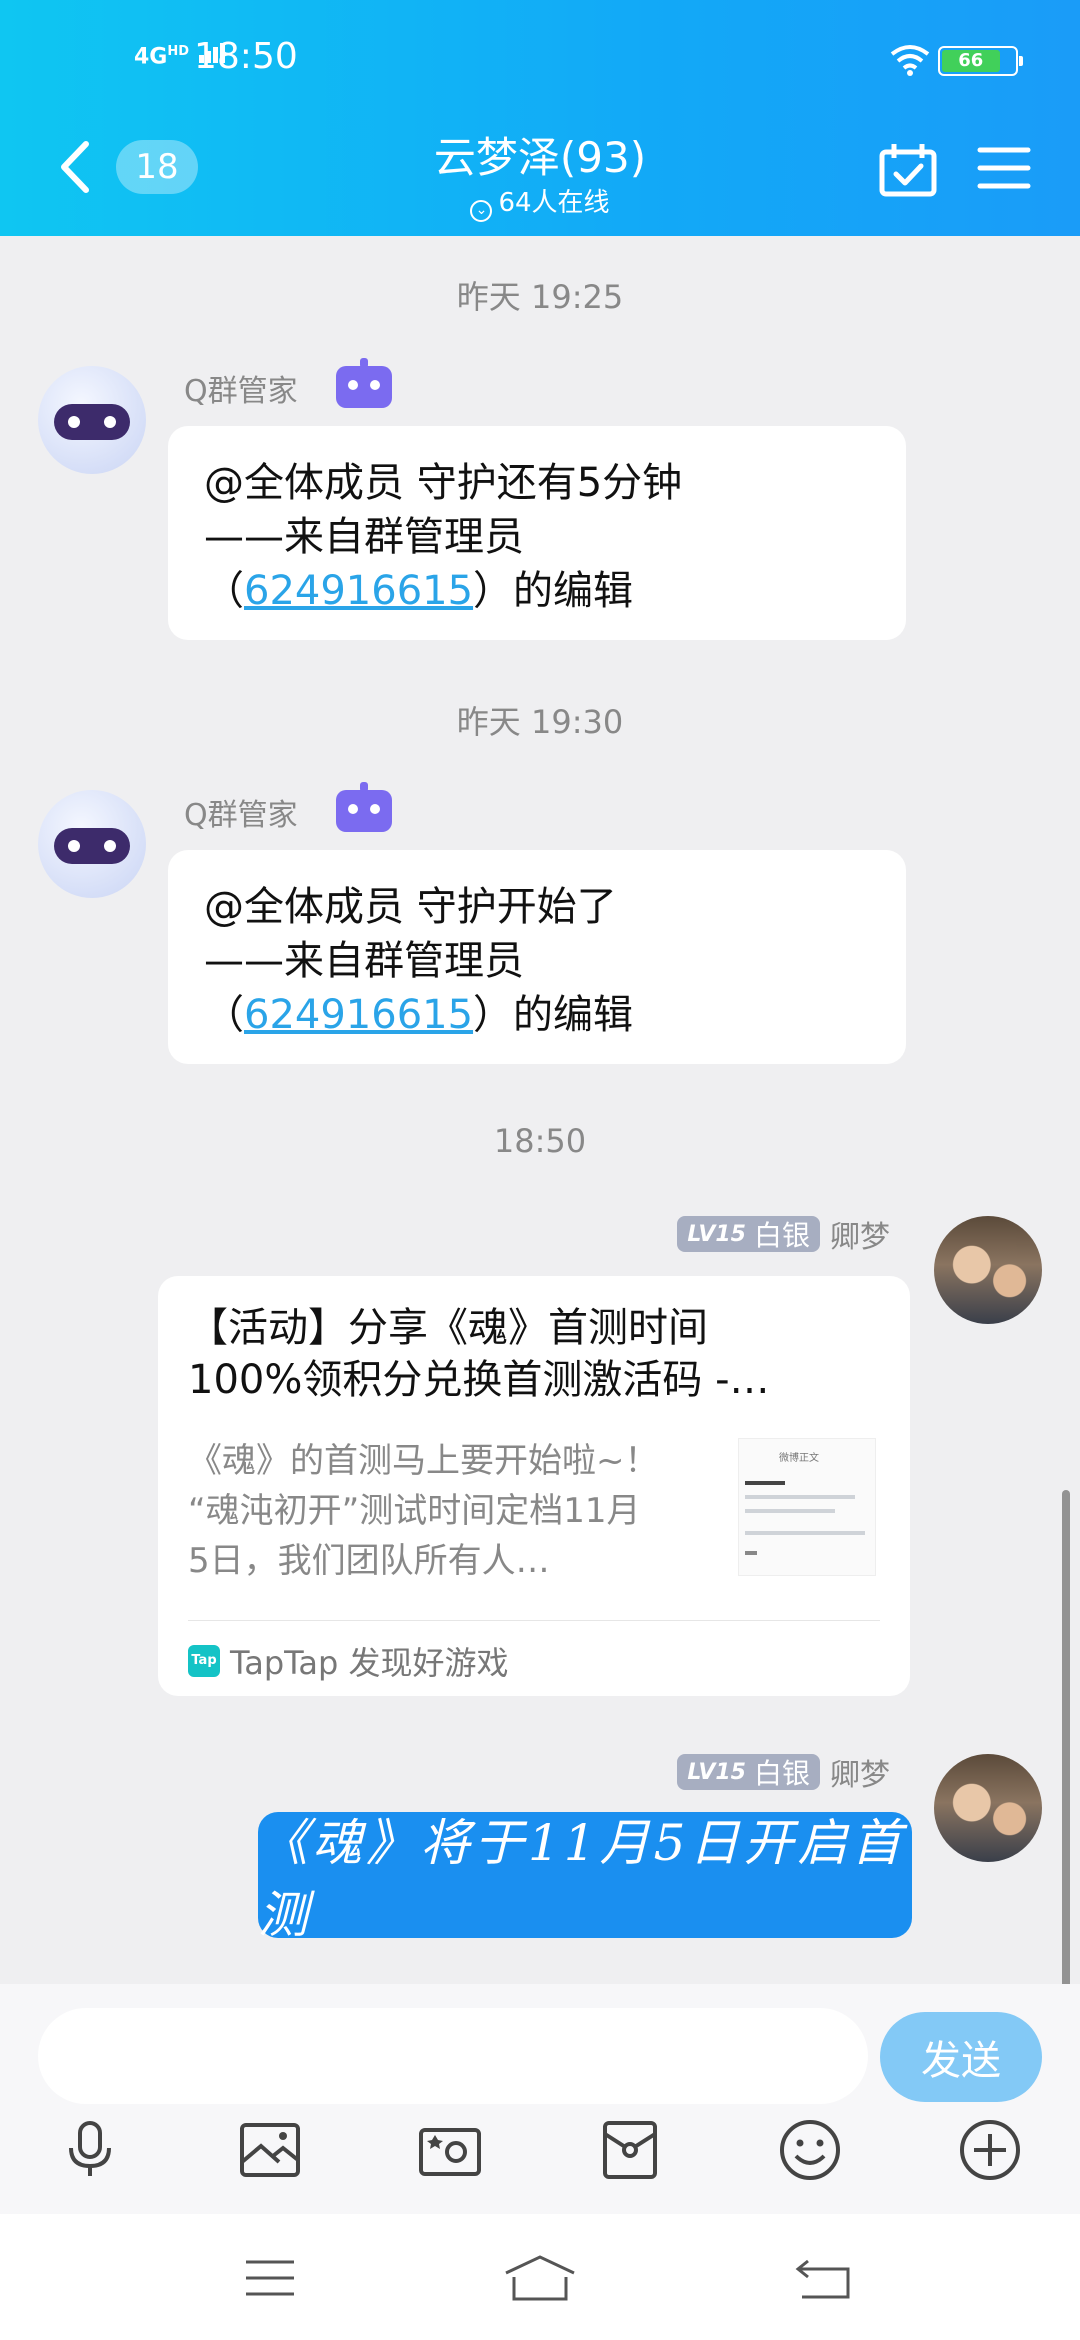 This screenshot has width=1080, height=2340. I want to click on mic-icon, so click(90, 2150).